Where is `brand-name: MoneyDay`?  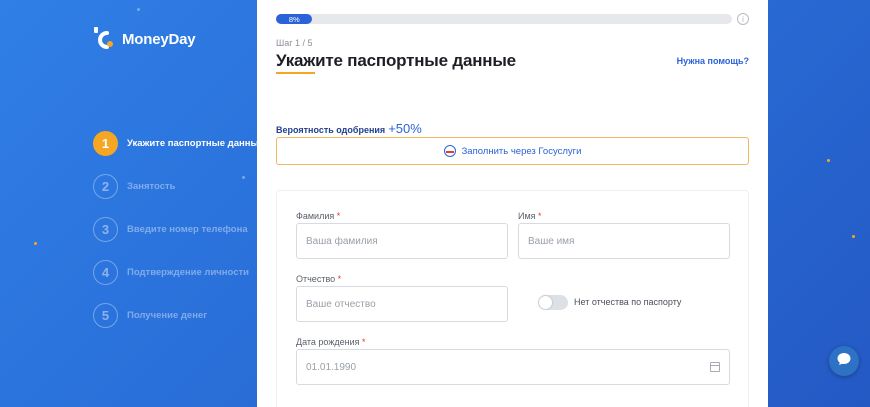 brand-name: MoneyDay is located at coordinates (159, 39).